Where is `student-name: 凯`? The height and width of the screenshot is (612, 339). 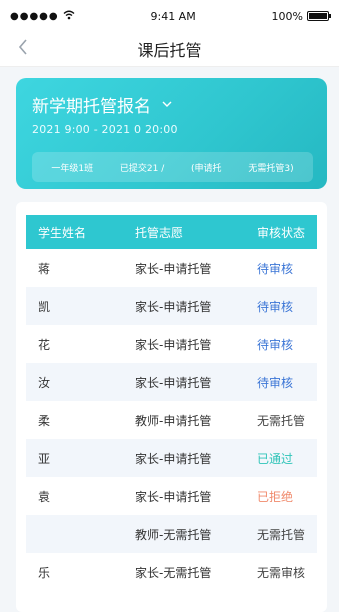 student-name: 凯 is located at coordinates (80, 306).